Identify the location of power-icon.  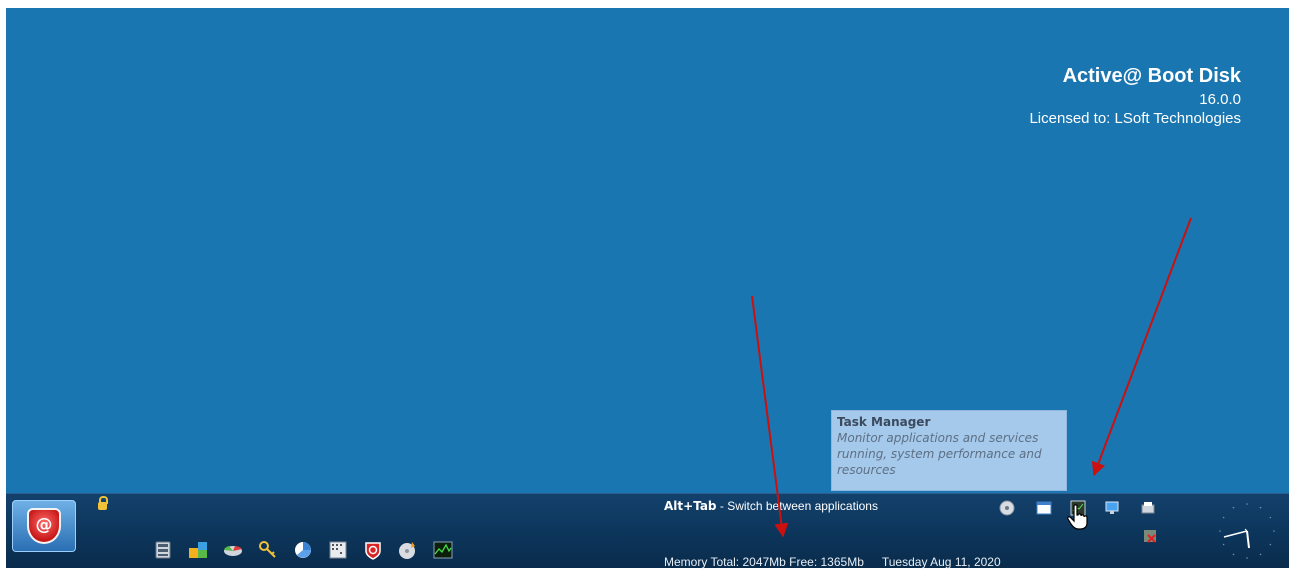
(1007, 508).